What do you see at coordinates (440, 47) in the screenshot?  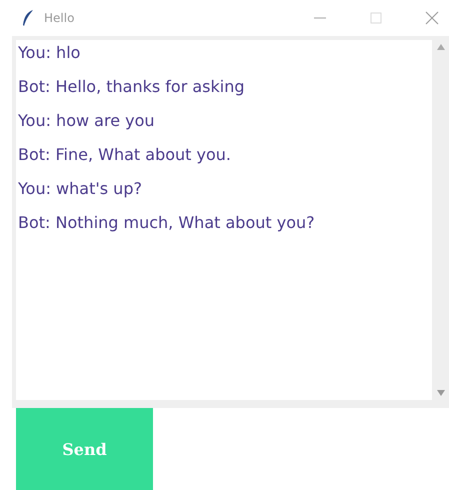 I see `scroll-up-icon` at bounding box center [440, 47].